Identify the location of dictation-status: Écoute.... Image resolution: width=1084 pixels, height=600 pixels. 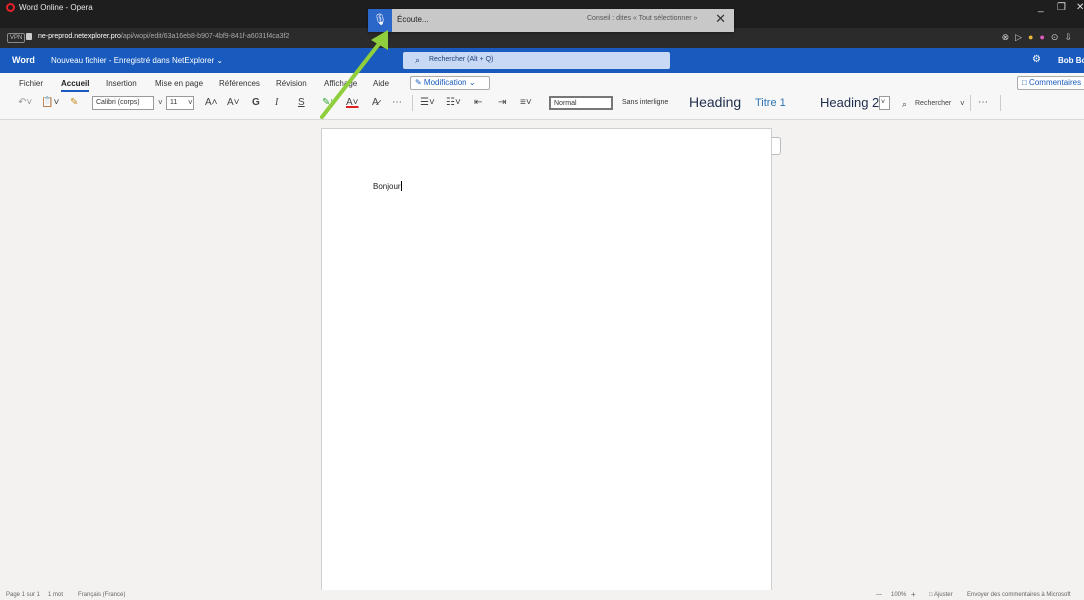
(413, 19).